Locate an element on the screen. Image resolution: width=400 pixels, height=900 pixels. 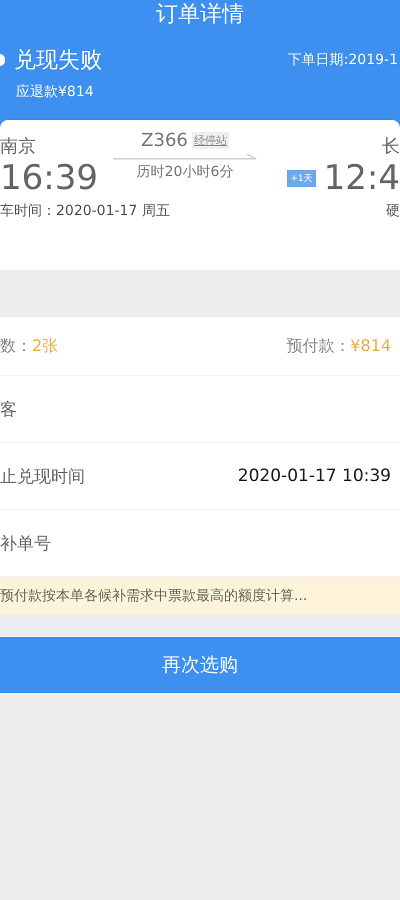
departure-time: 16:39 is located at coordinates (49, 178).